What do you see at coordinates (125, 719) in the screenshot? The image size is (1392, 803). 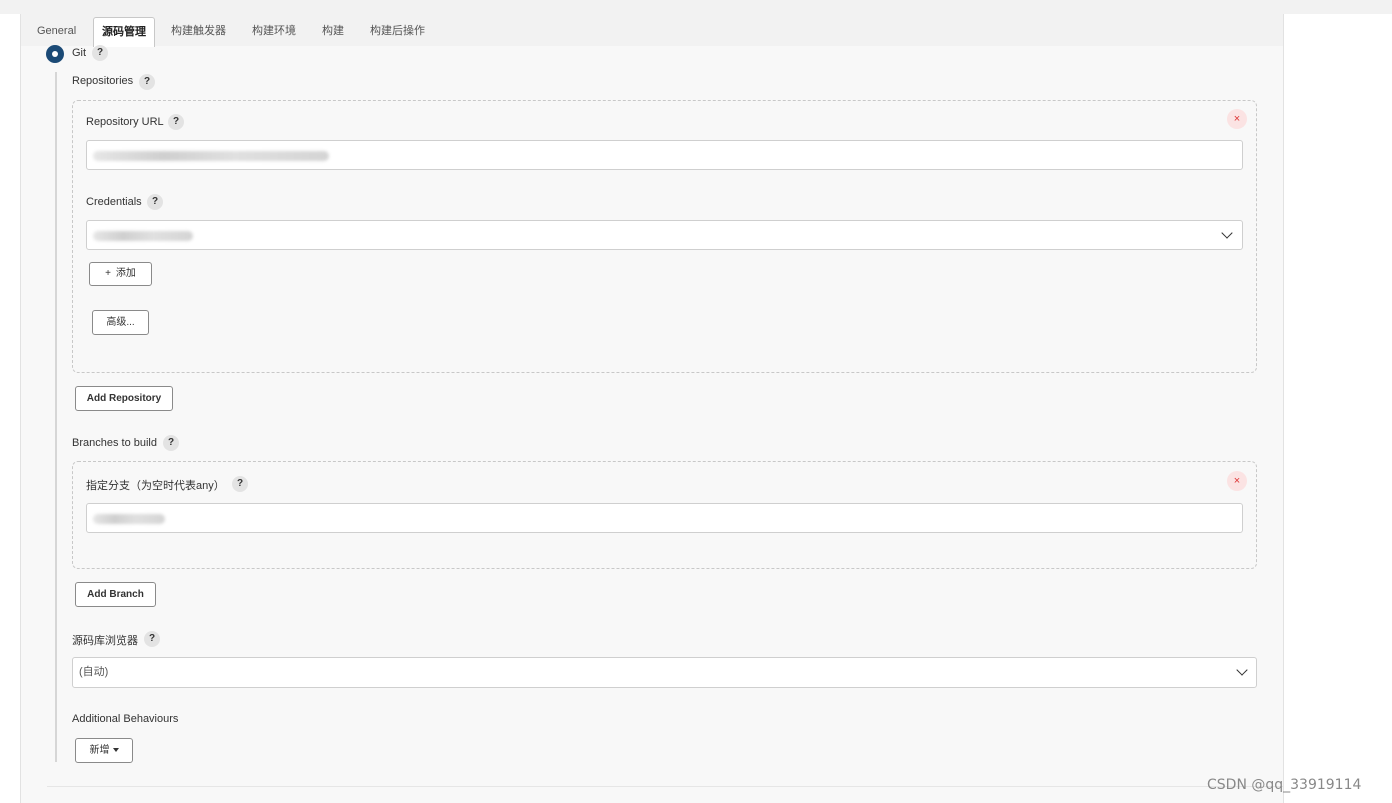 I see `additional-behaviours-label: Additional Behaviours` at bounding box center [125, 719].